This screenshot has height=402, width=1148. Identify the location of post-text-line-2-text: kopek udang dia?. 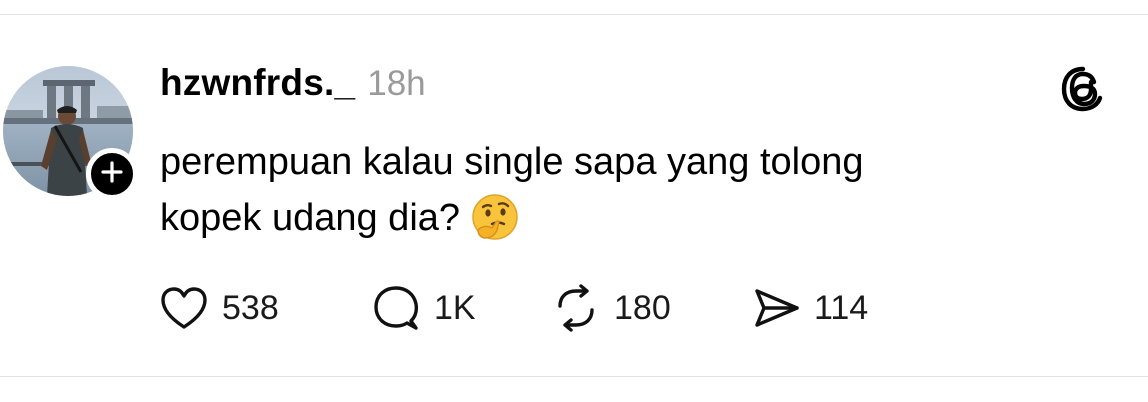
(310, 218).